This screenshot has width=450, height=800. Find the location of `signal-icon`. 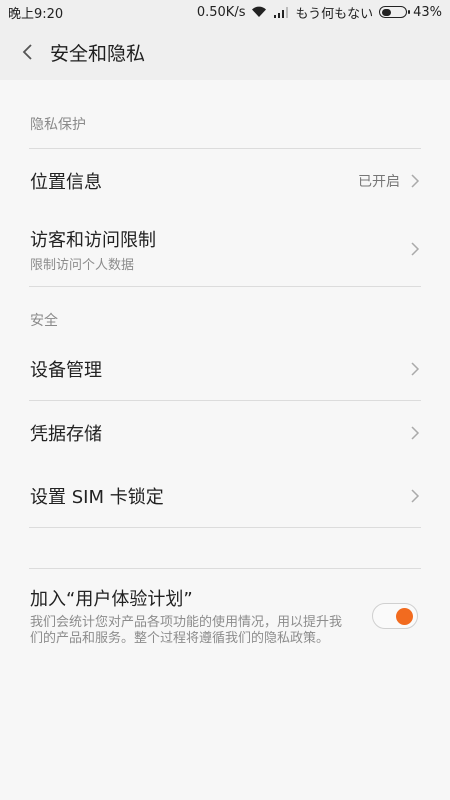

signal-icon is located at coordinates (281, 12).